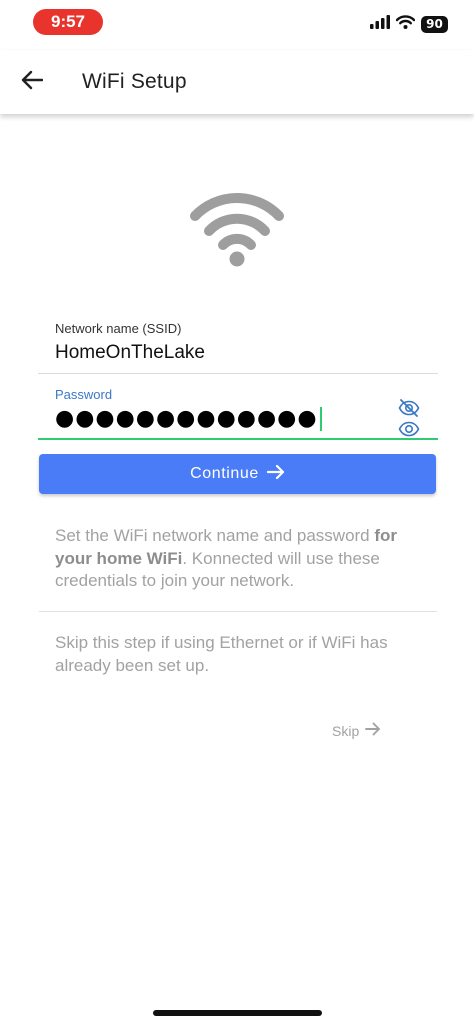 The width and height of the screenshot is (474, 1026). I want to click on back-button, so click(32, 82).